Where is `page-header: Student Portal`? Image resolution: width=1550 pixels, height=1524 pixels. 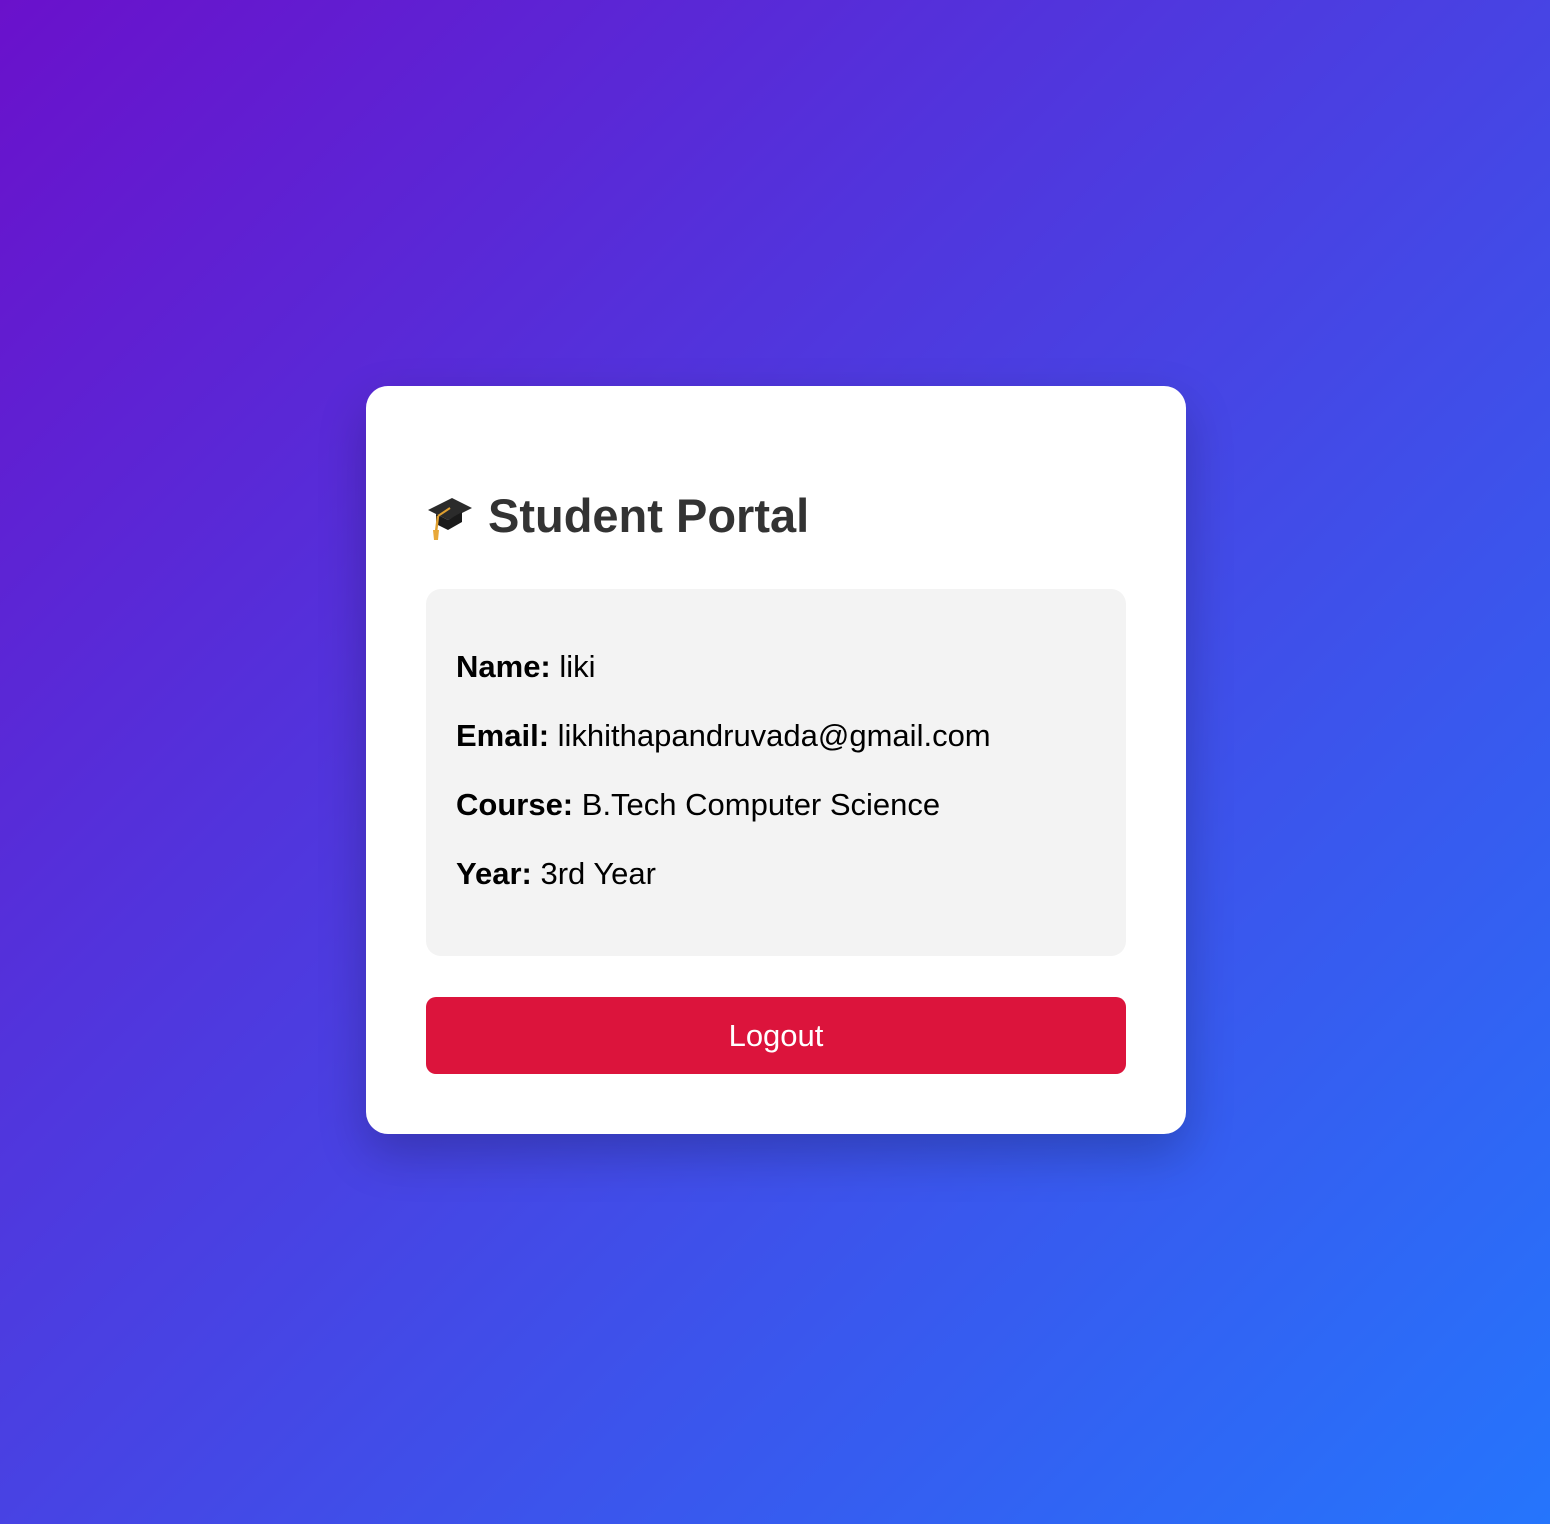 page-header: Student Portal is located at coordinates (617, 516).